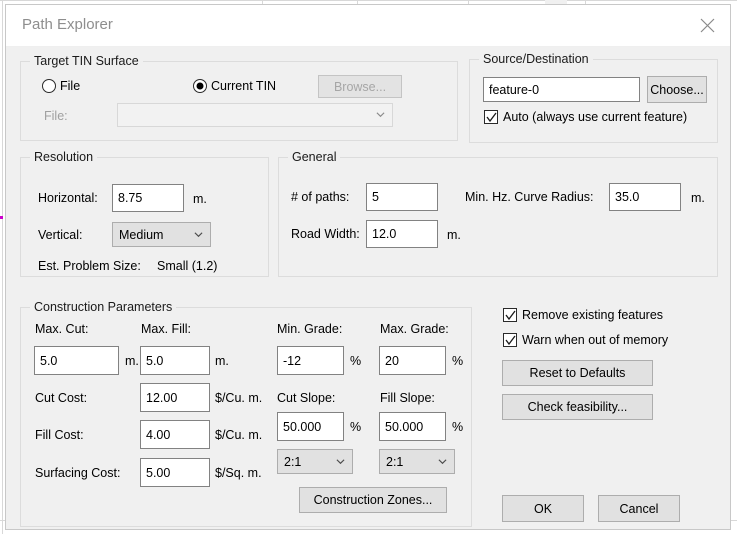 The width and height of the screenshot is (737, 534). What do you see at coordinates (407, 398) in the screenshot?
I see `fill-slope-label: Fill Slope:` at bounding box center [407, 398].